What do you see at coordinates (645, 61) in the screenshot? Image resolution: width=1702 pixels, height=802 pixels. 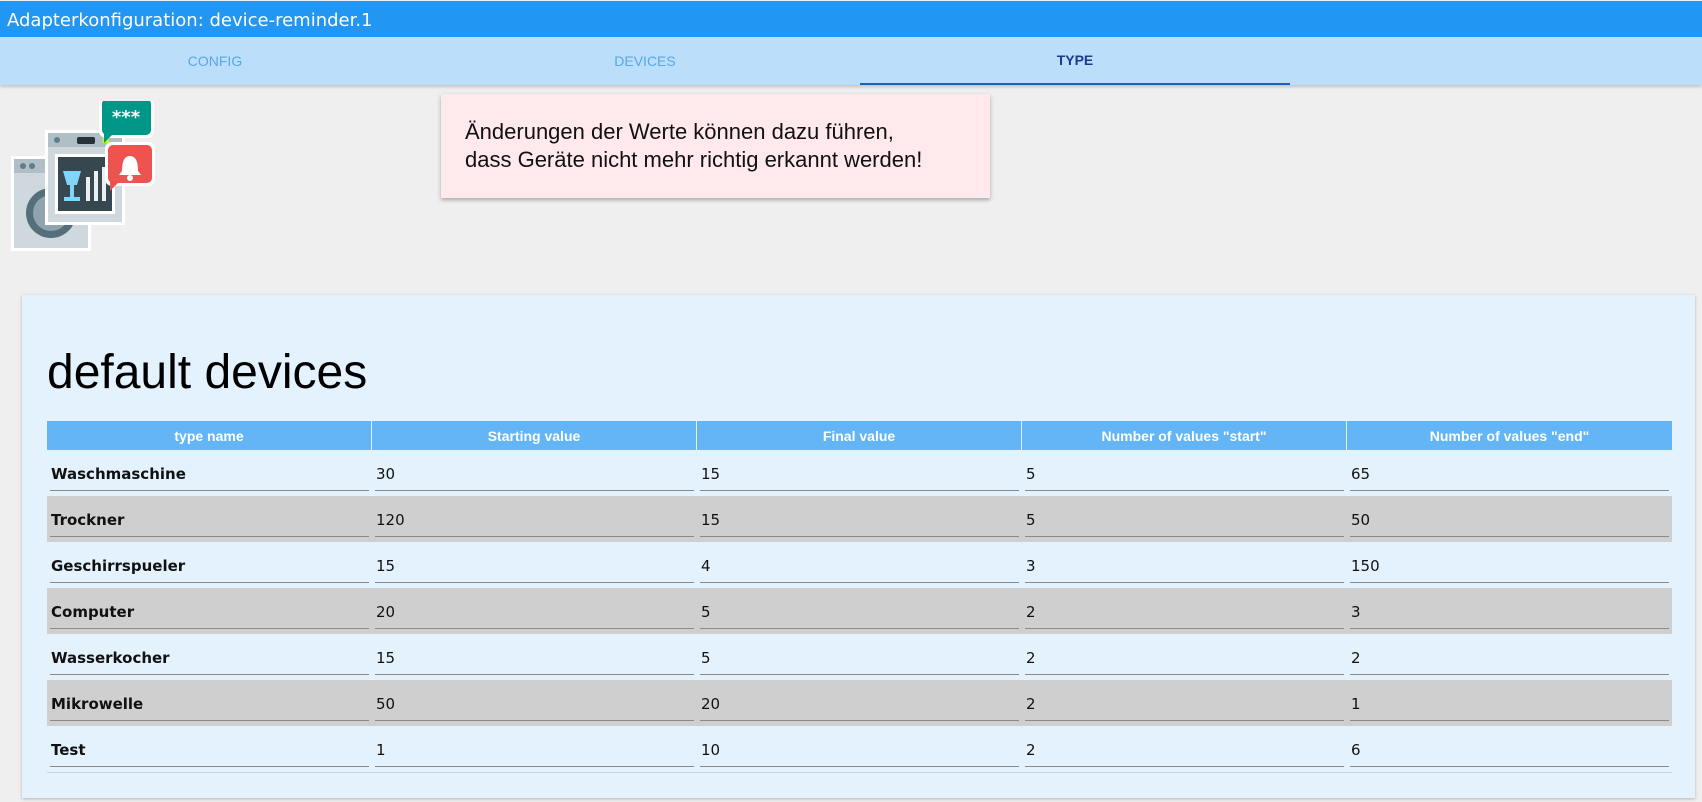 I see `tab-devices: DEVICES` at bounding box center [645, 61].